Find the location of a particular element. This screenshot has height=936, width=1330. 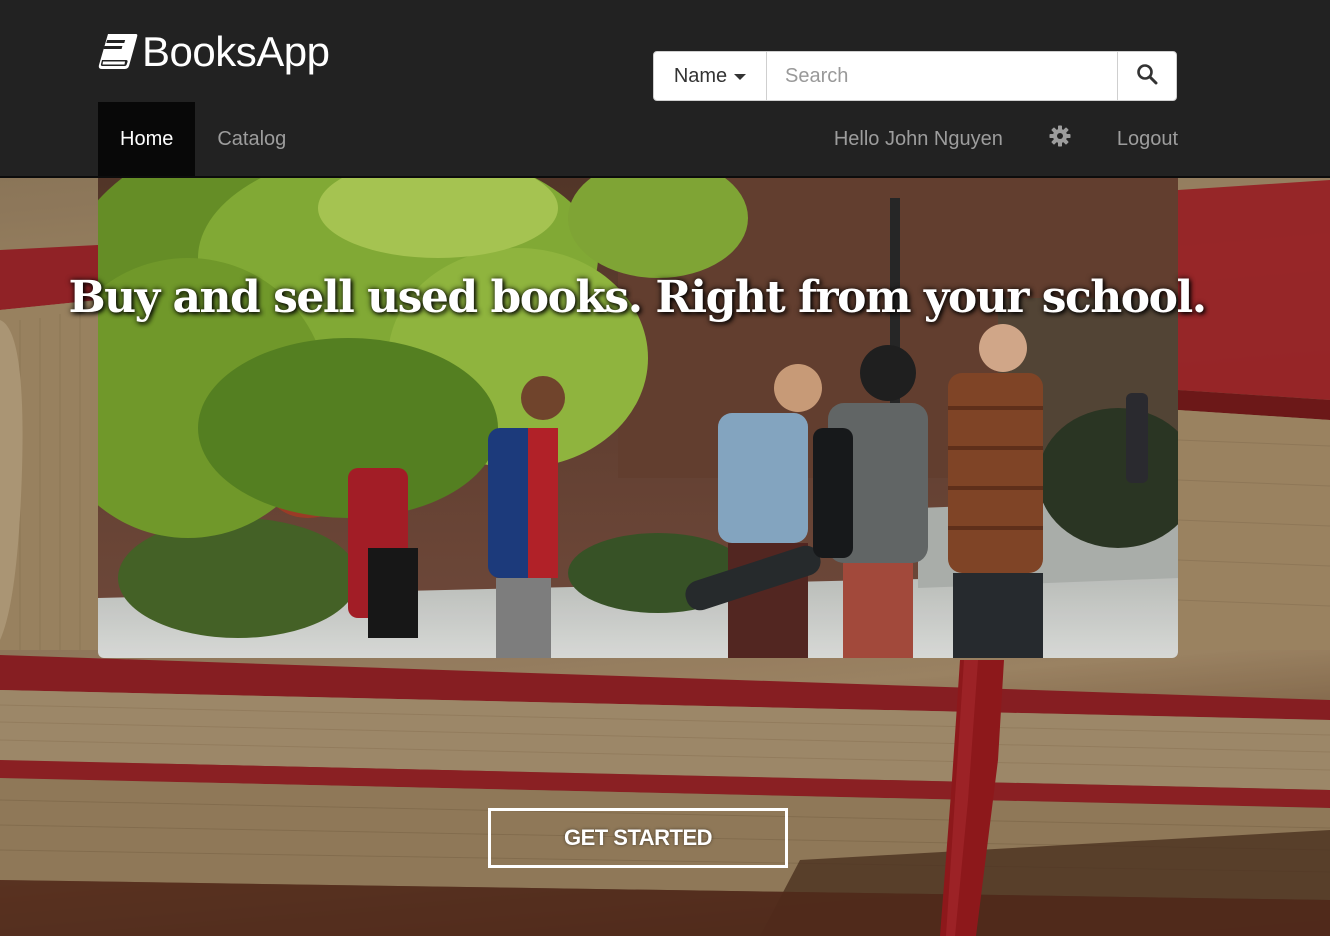

user-nav: Hello John Nguyen Logout is located at coordinates (1006, 139).